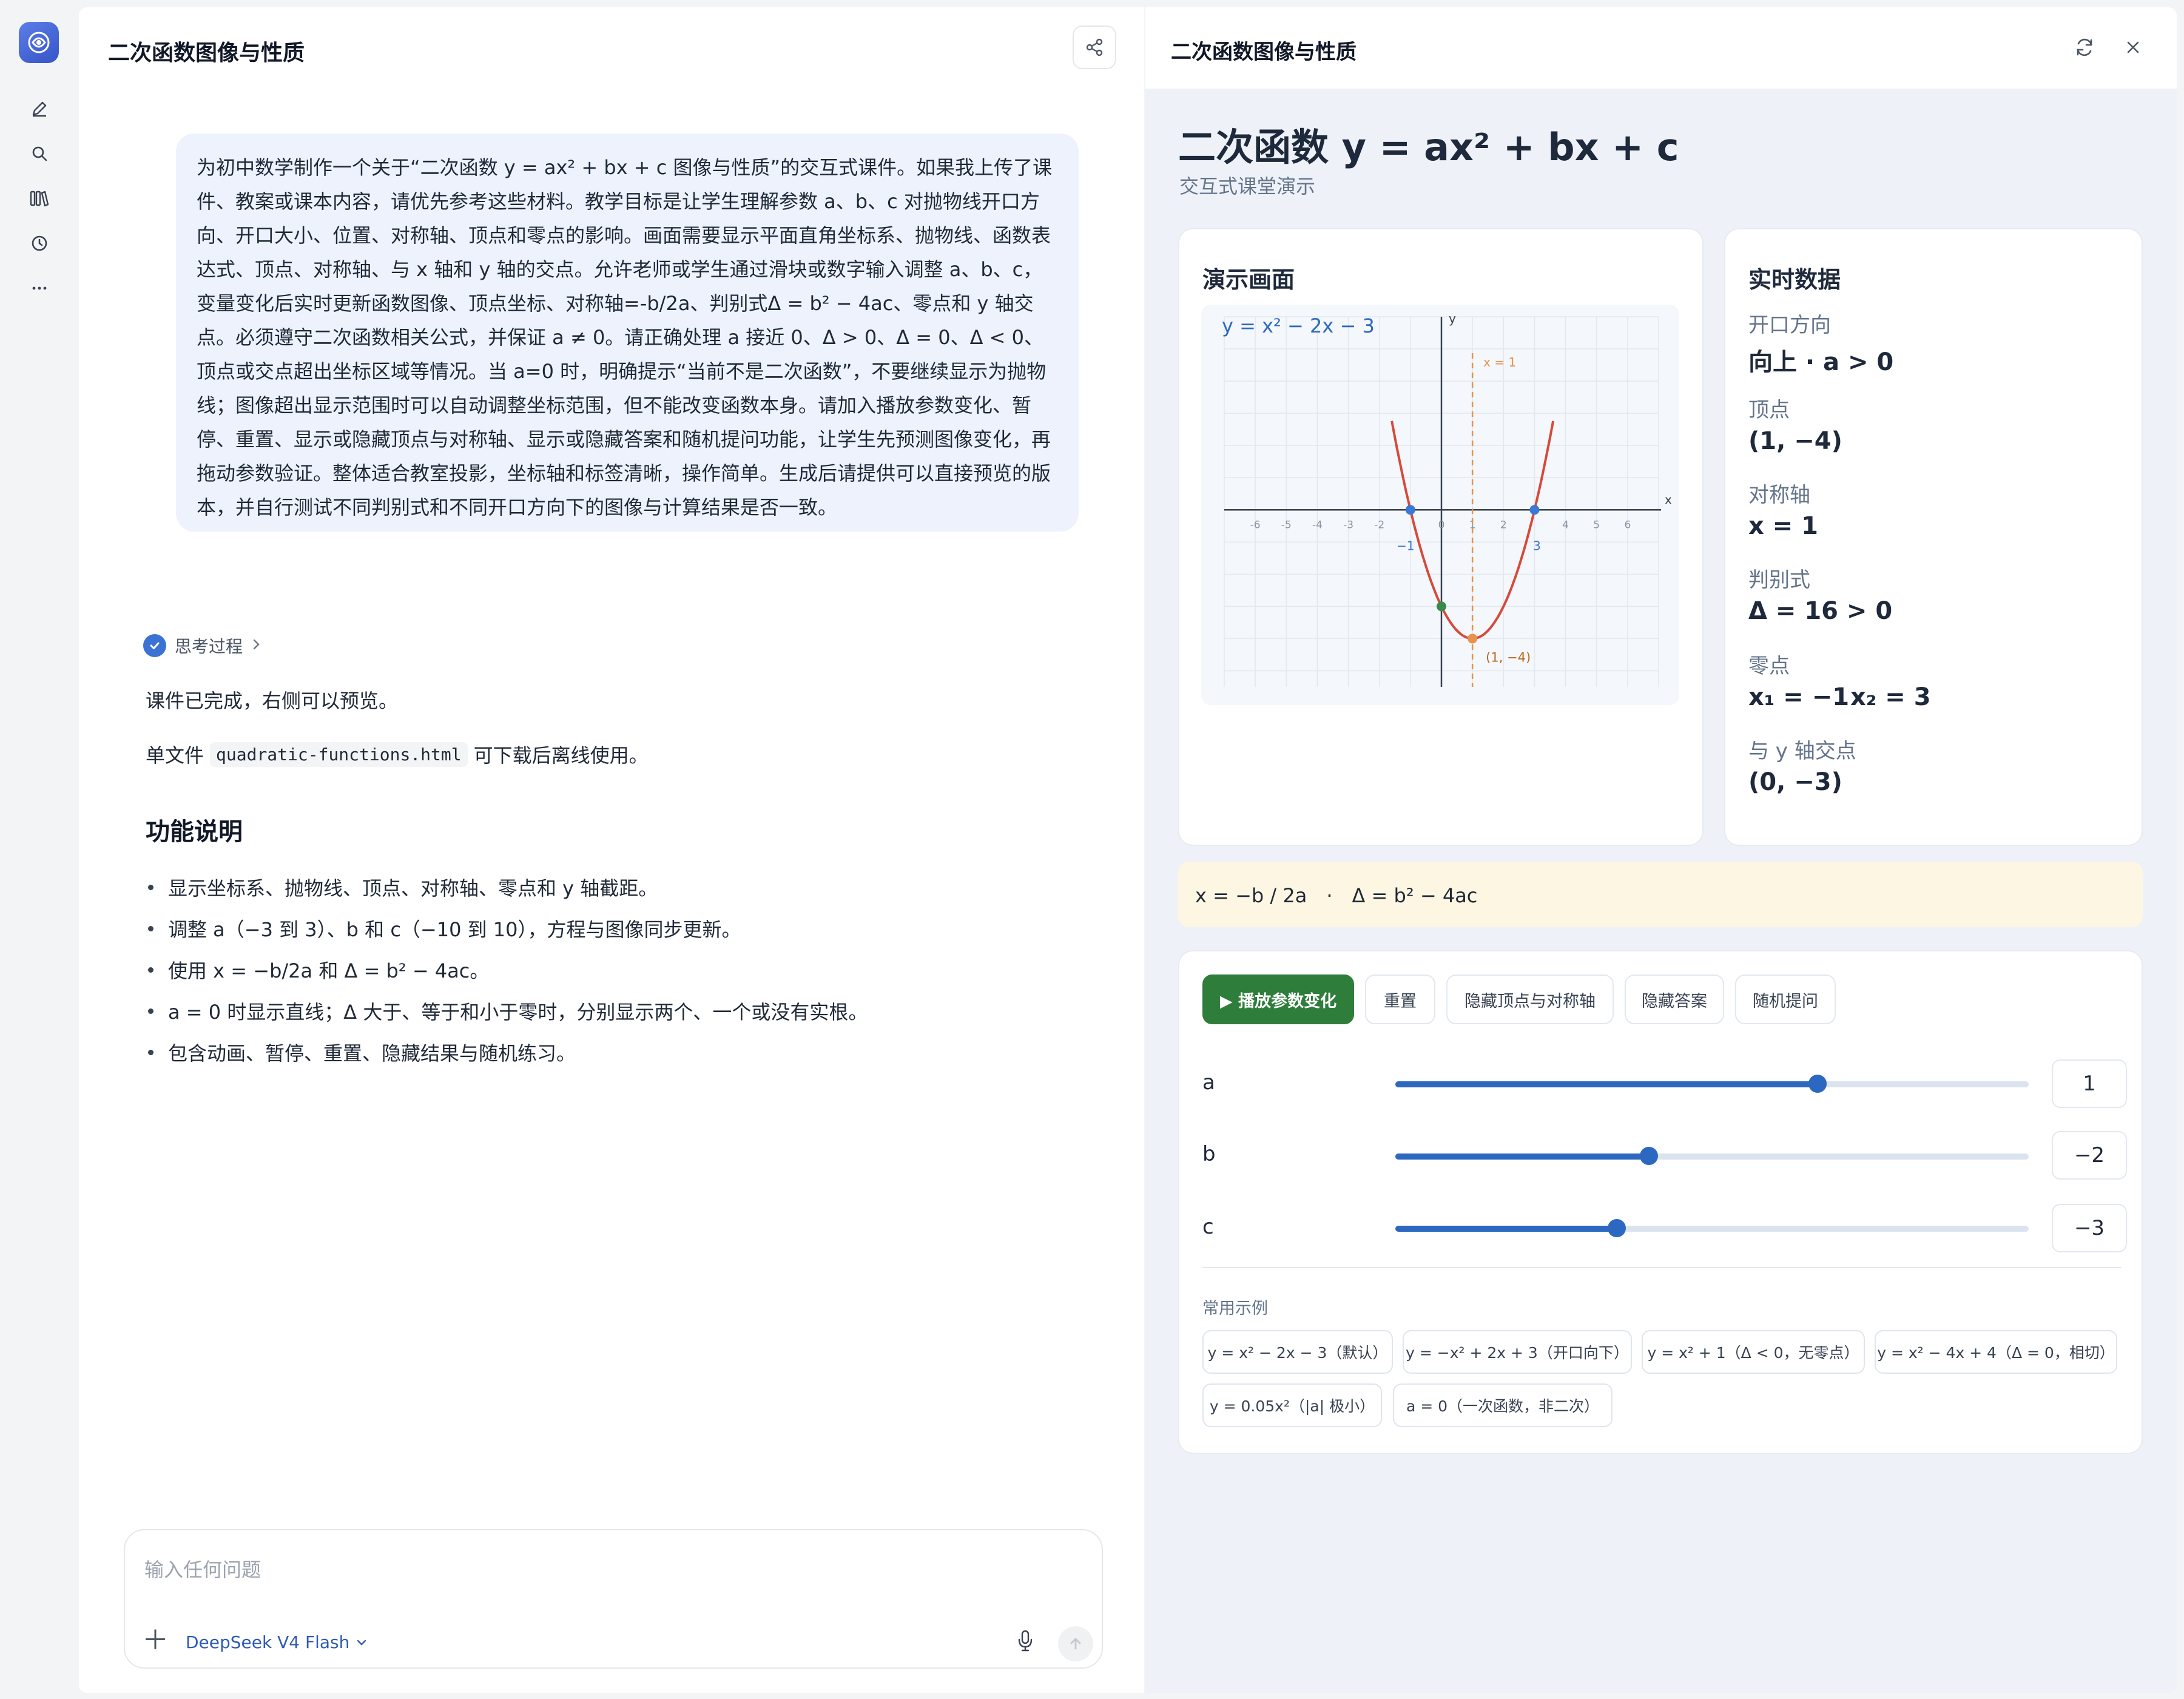 The height and width of the screenshot is (1699, 2184). What do you see at coordinates (1617, 1228) in the screenshot?
I see `slider-c-thumb` at bounding box center [1617, 1228].